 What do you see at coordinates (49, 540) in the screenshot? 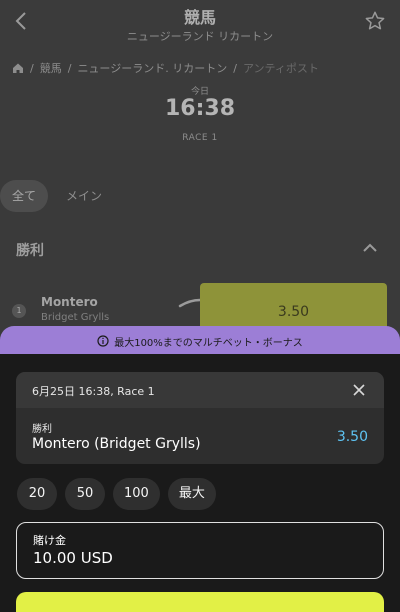
I see `stake-label: 賭け金` at bounding box center [49, 540].